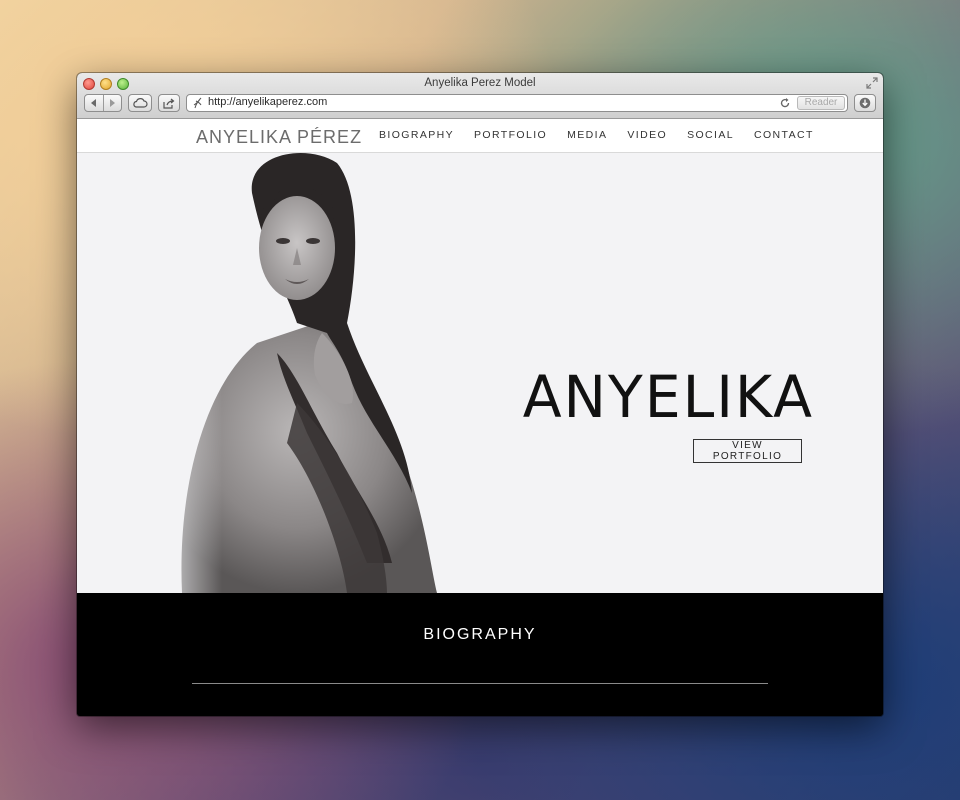  I want to click on forward-button, so click(112, 103).